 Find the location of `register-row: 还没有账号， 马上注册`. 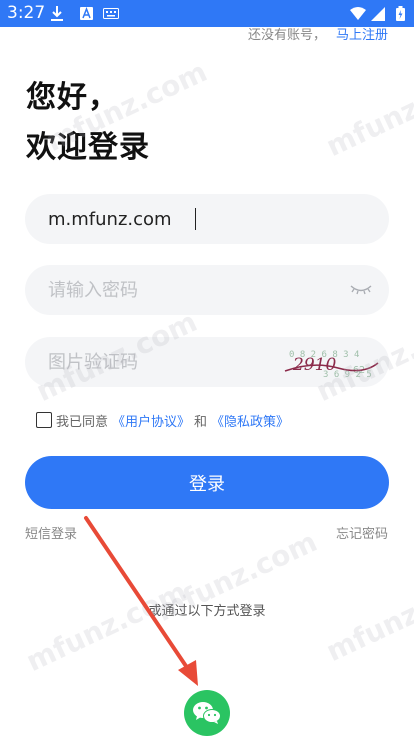

register-row: 还没有账号， 马上注册 is located at coordinates (318, 36).